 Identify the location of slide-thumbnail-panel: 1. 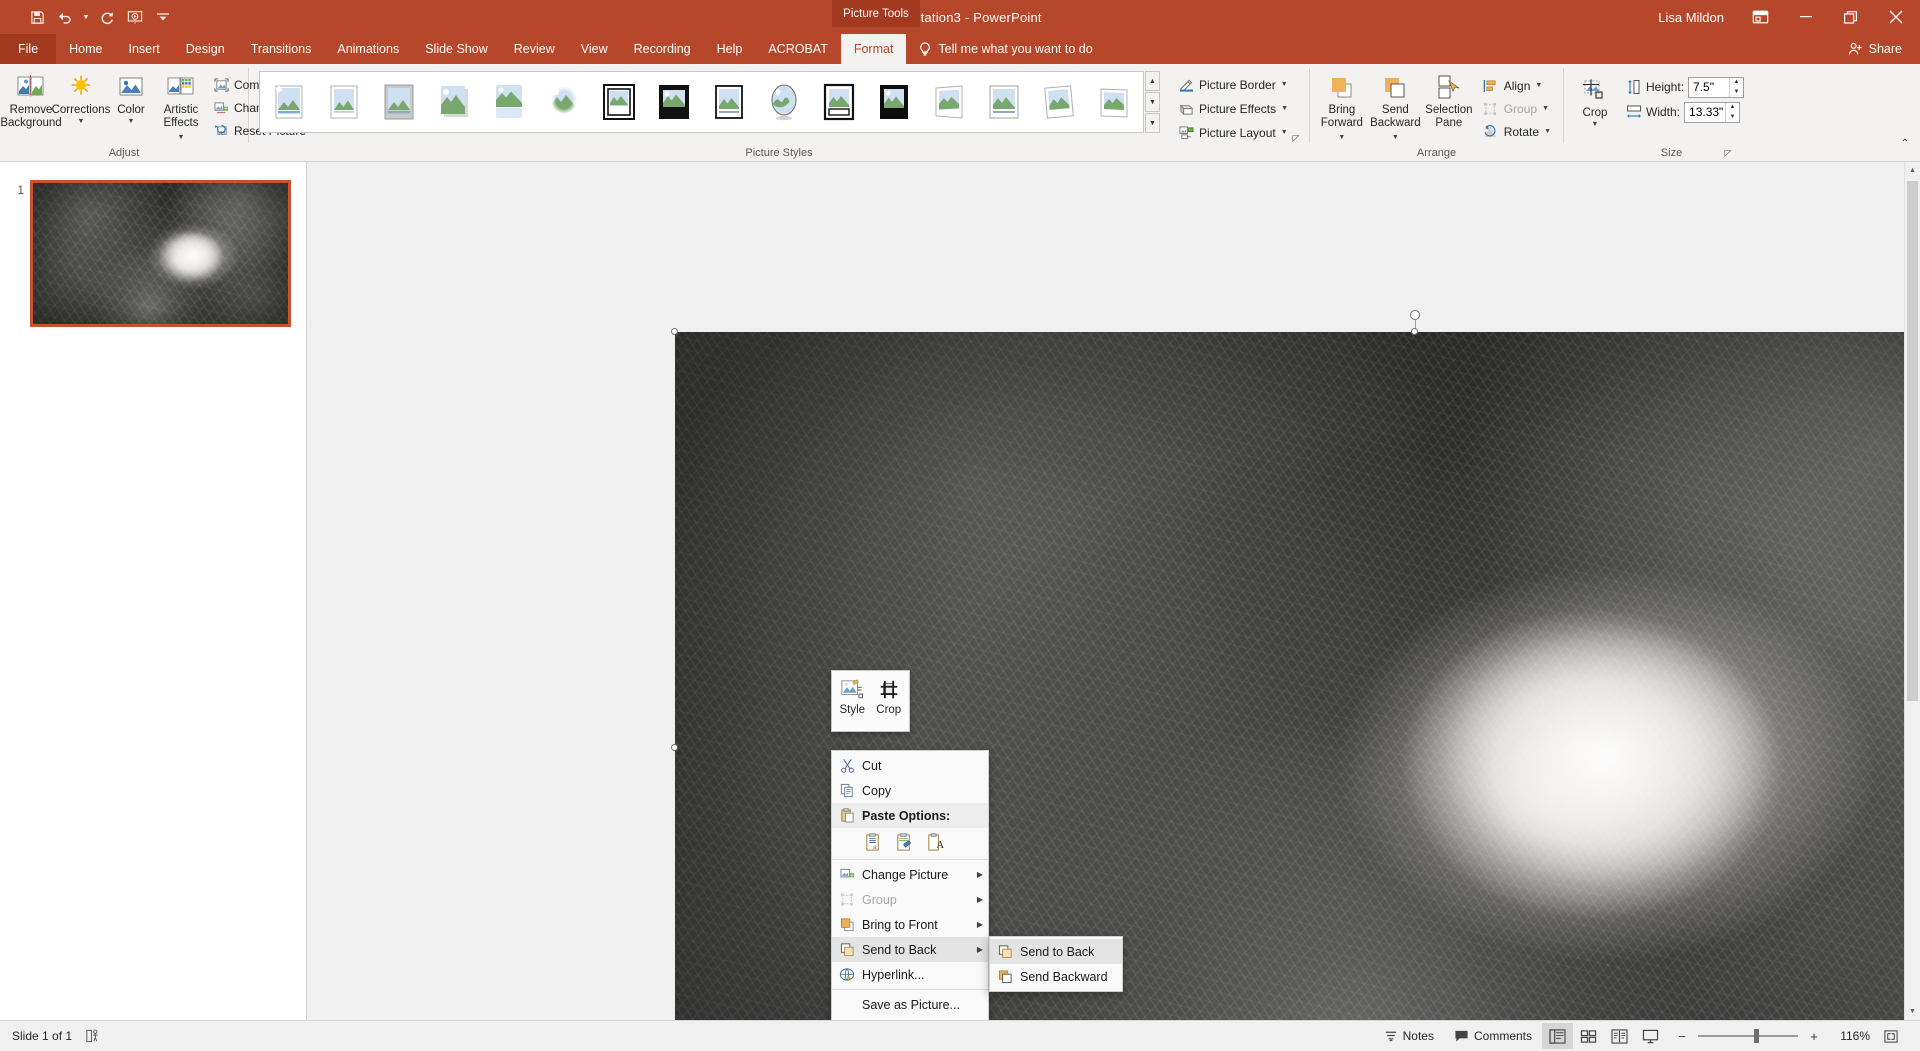
(153, 591).